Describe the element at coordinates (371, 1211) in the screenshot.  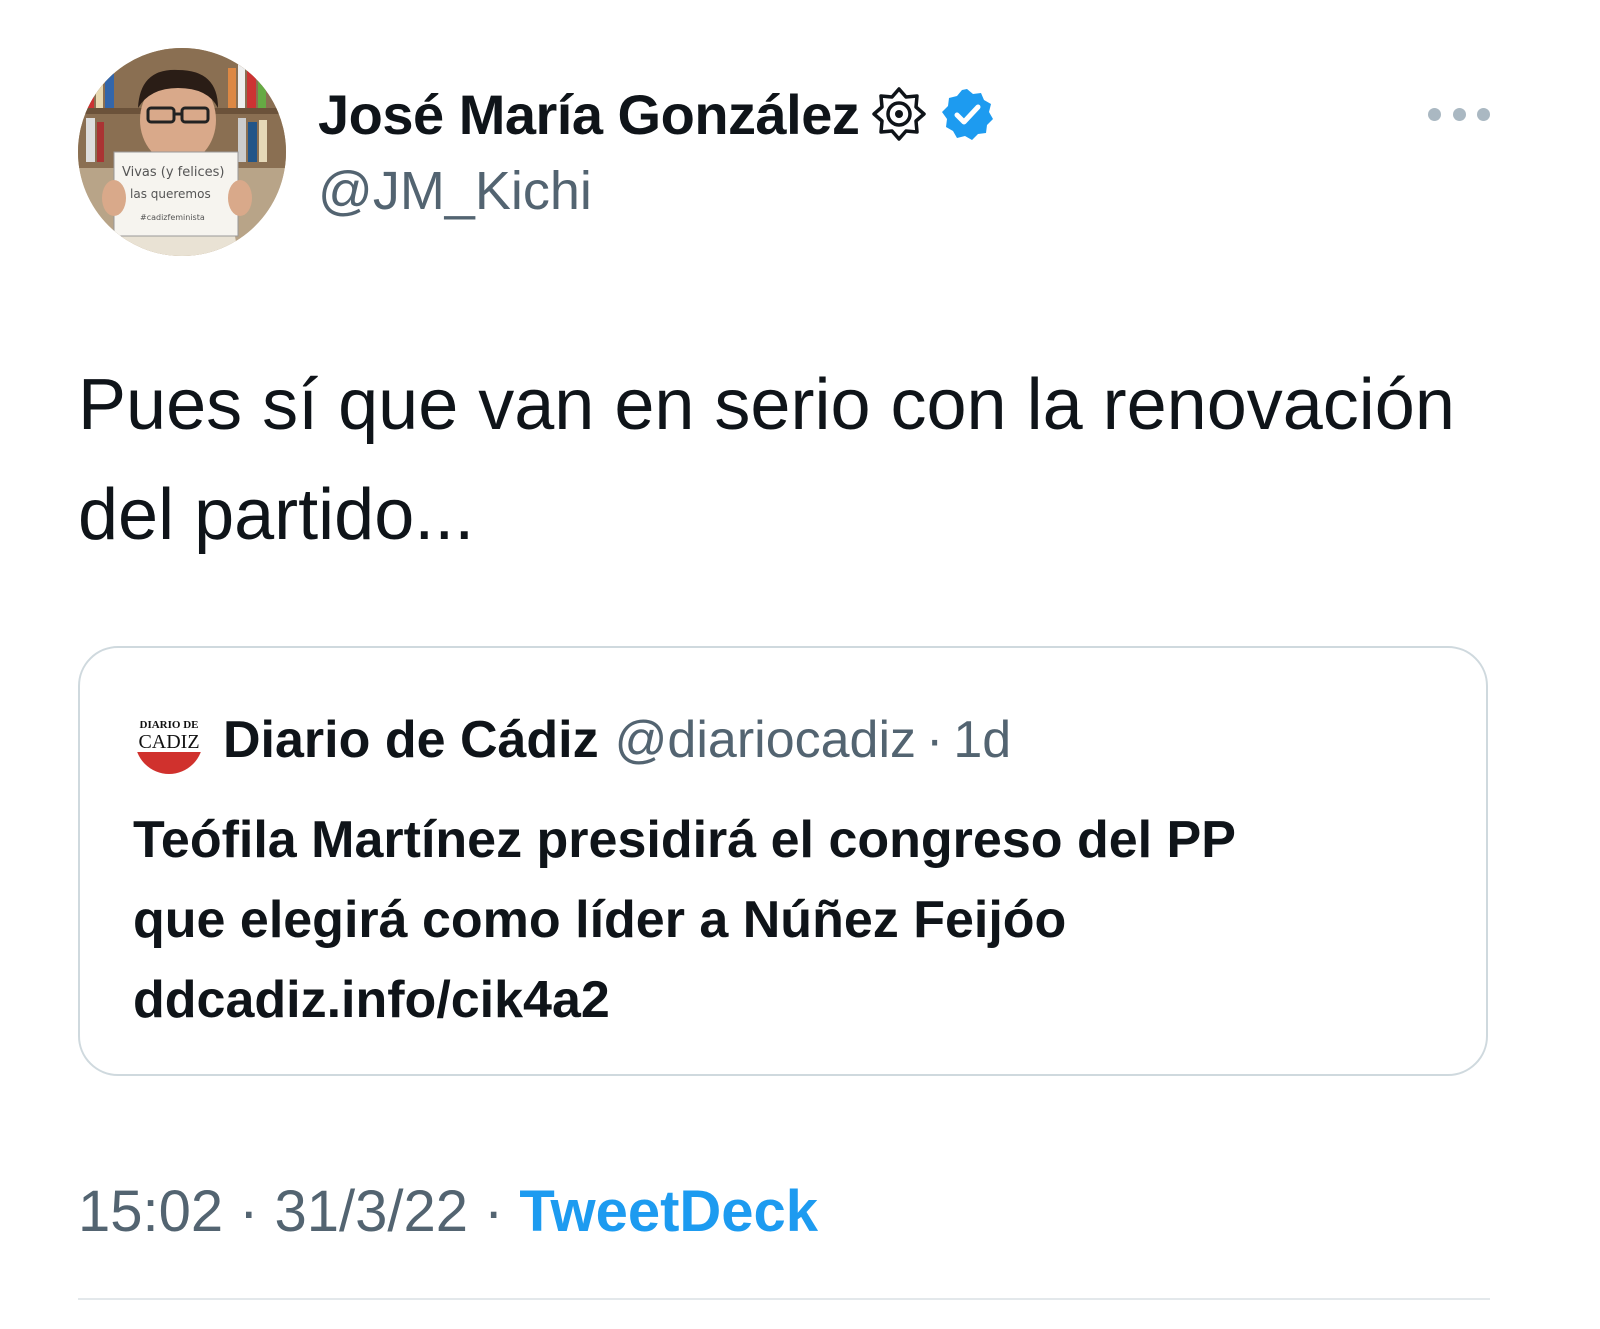
I see `tweet-date: 31/3/22` at that location.